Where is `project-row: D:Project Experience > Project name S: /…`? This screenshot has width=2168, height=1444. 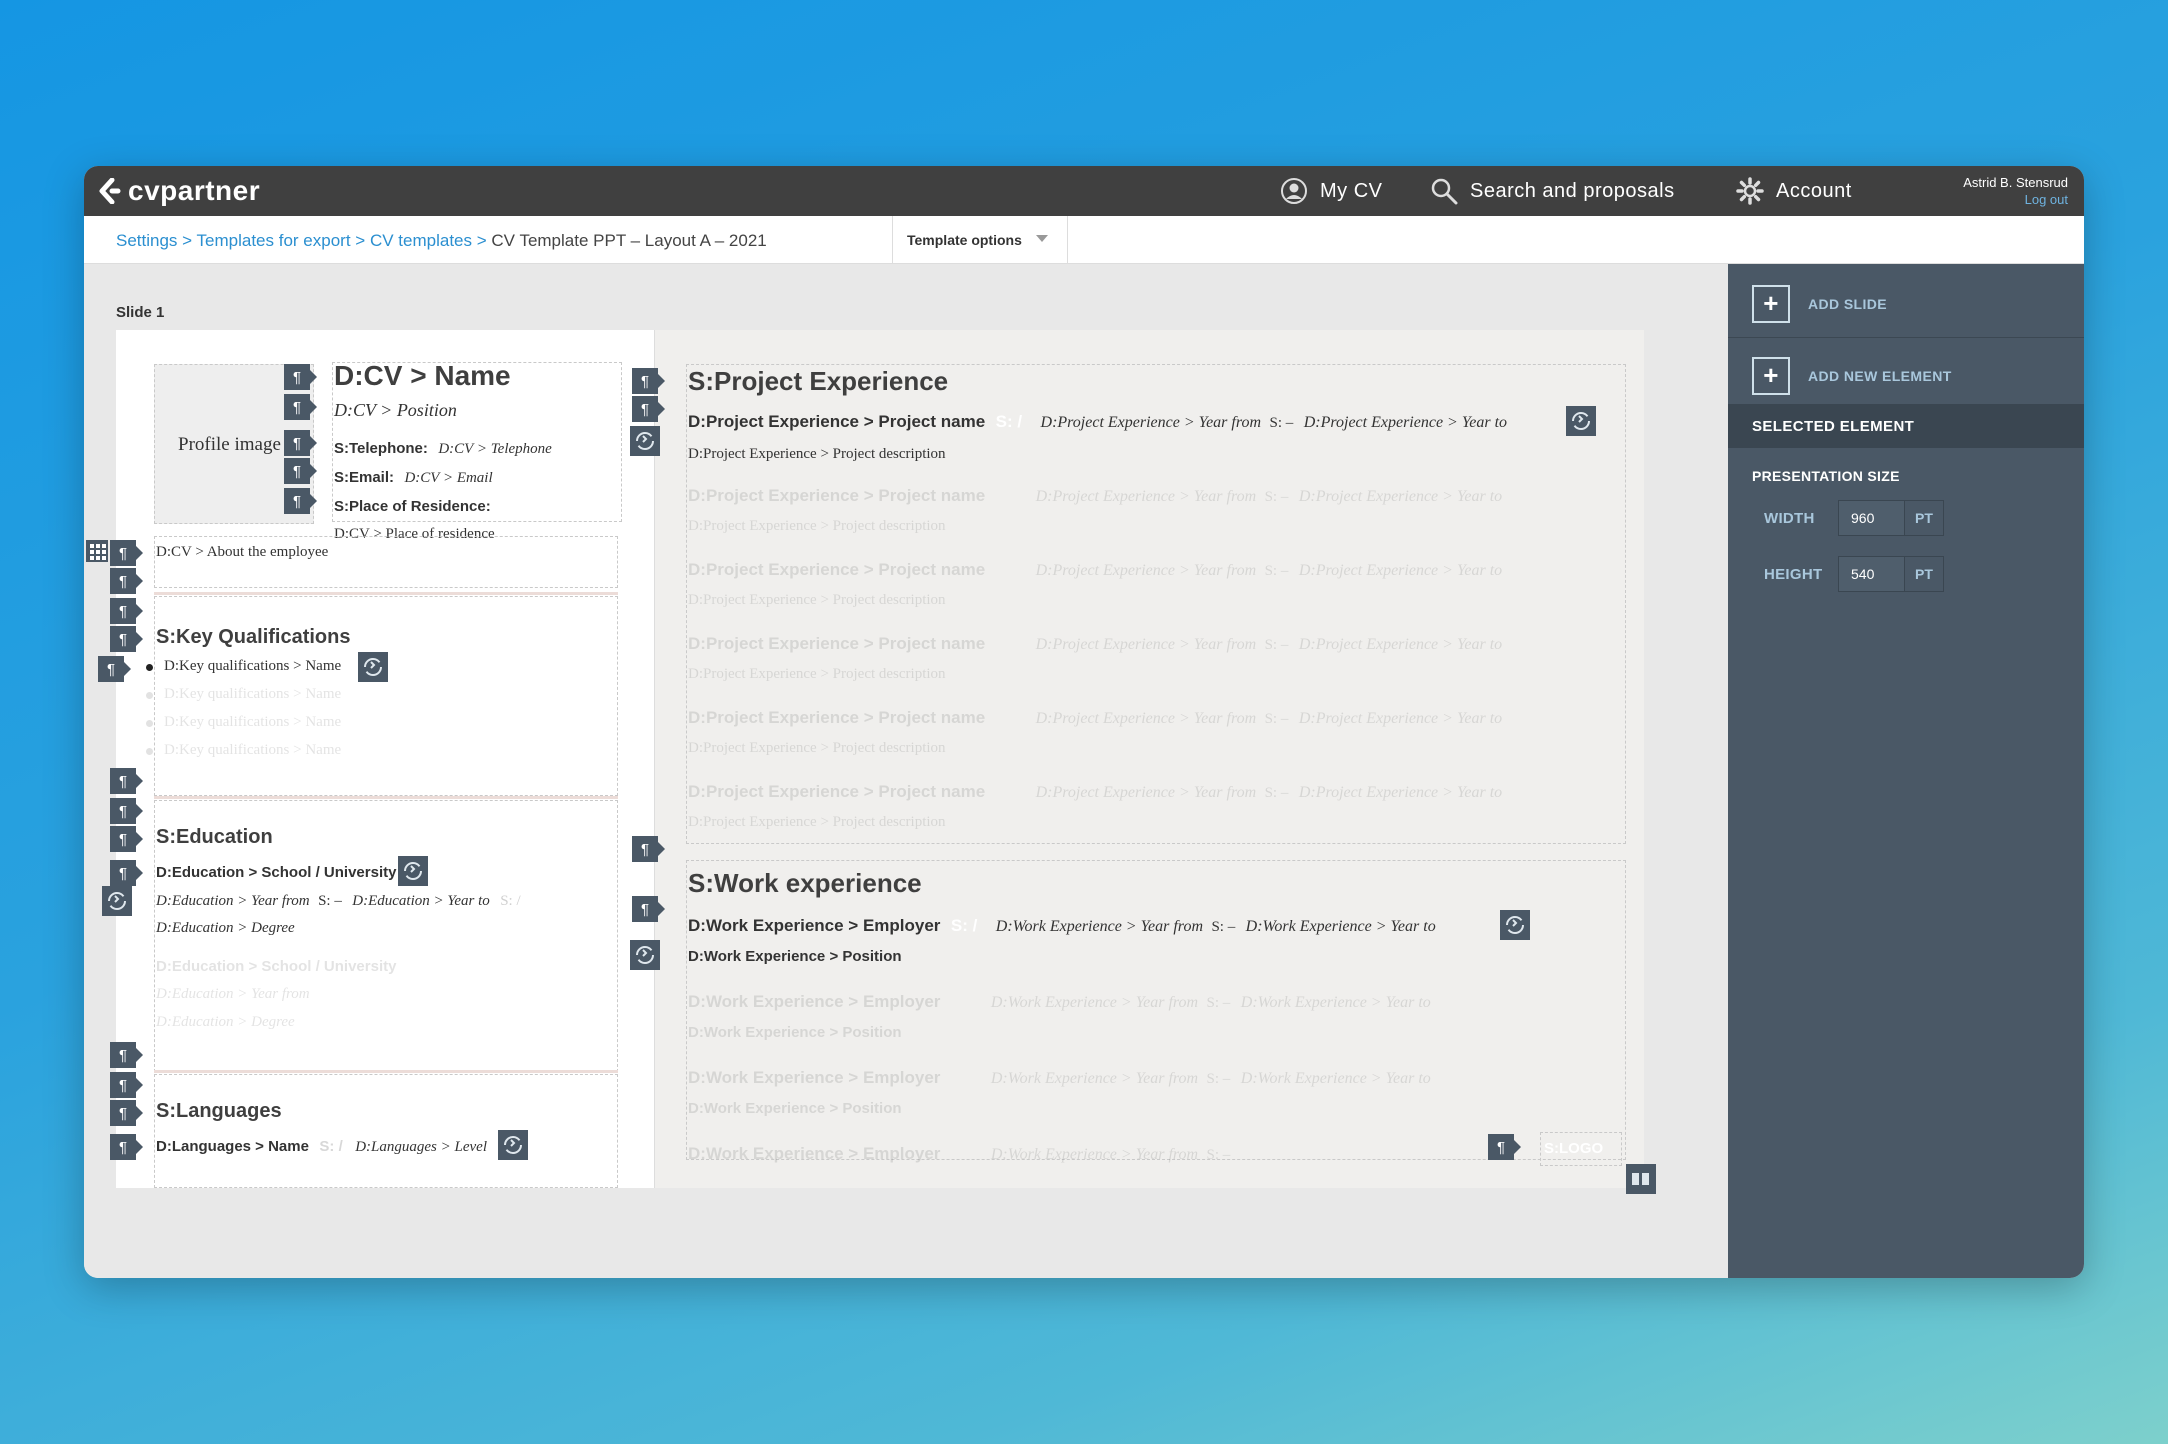
project-row: D:Project Experience > Project name S: /… is located at coordinates (1097, 422).